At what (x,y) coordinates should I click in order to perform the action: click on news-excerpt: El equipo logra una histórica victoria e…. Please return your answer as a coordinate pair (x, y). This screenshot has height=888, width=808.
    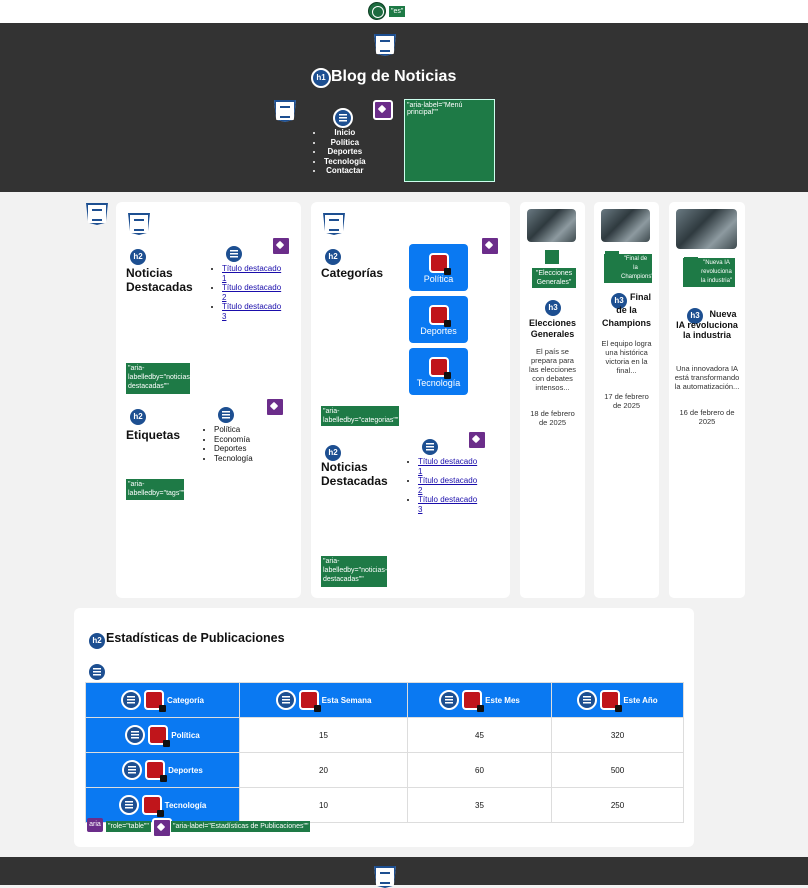
    Looking at the image, I should click on (626, 357).